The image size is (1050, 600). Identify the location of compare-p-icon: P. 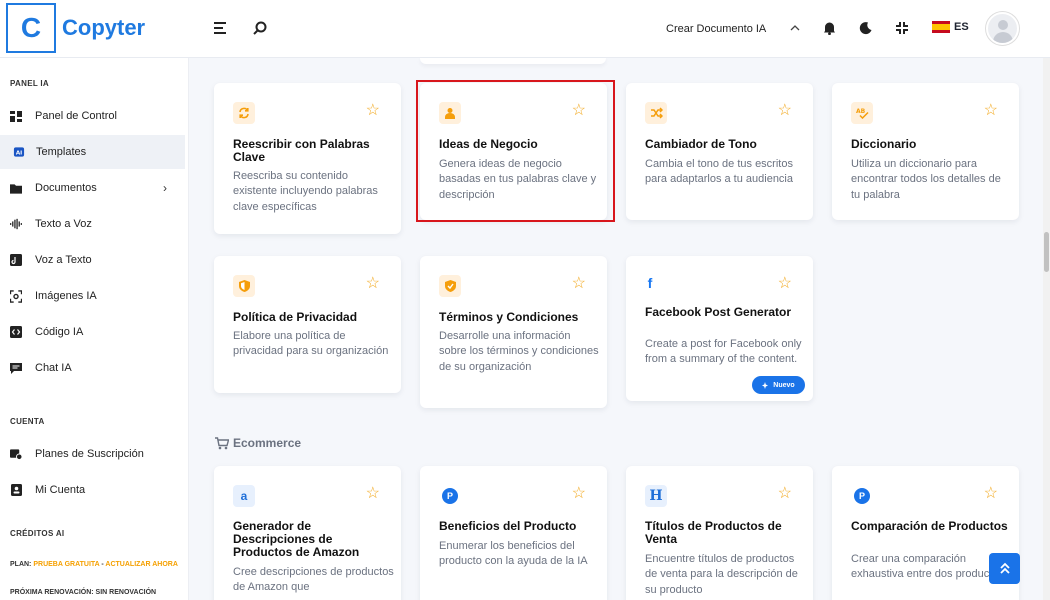
(862, 496).